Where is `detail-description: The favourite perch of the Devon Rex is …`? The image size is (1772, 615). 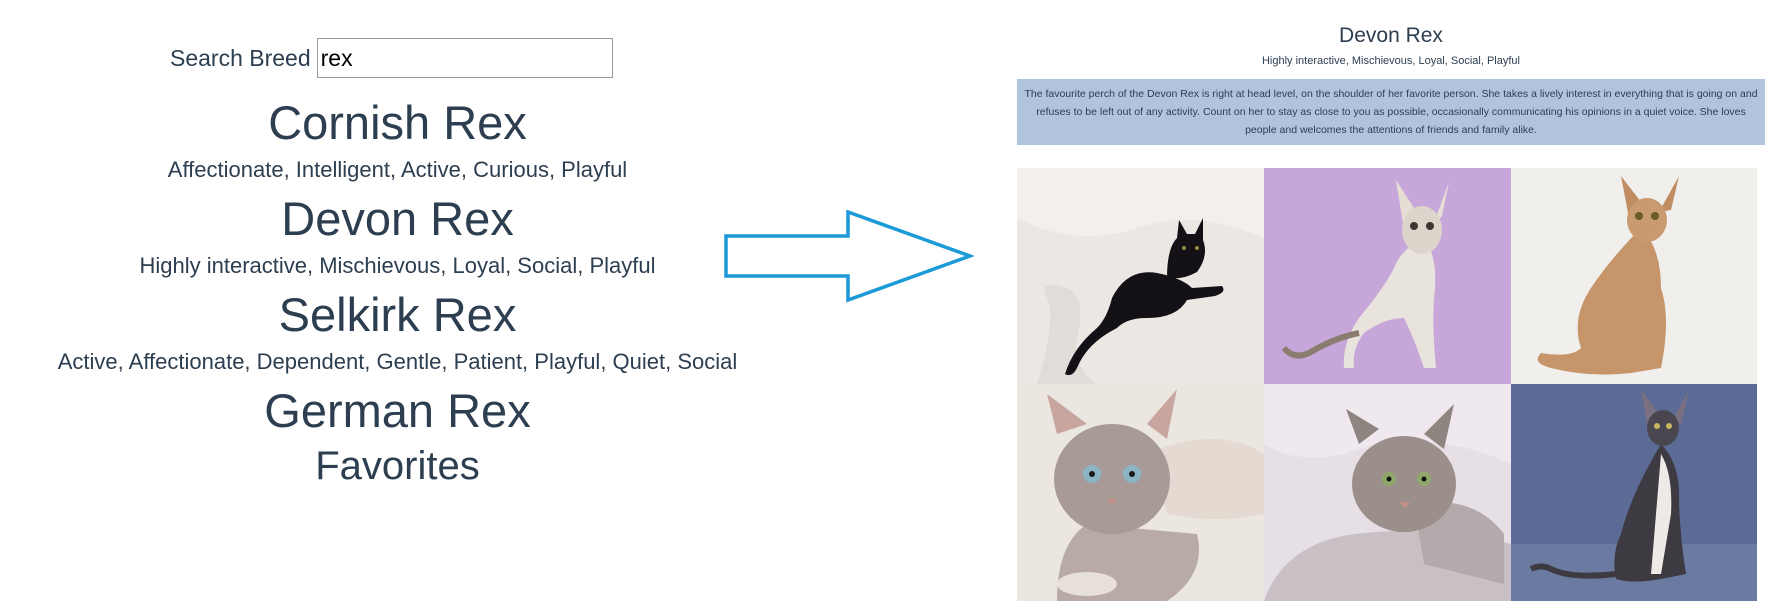
detail-description: The favourite perch of the Devon Rex is … is located at coordinates (1391, 112).